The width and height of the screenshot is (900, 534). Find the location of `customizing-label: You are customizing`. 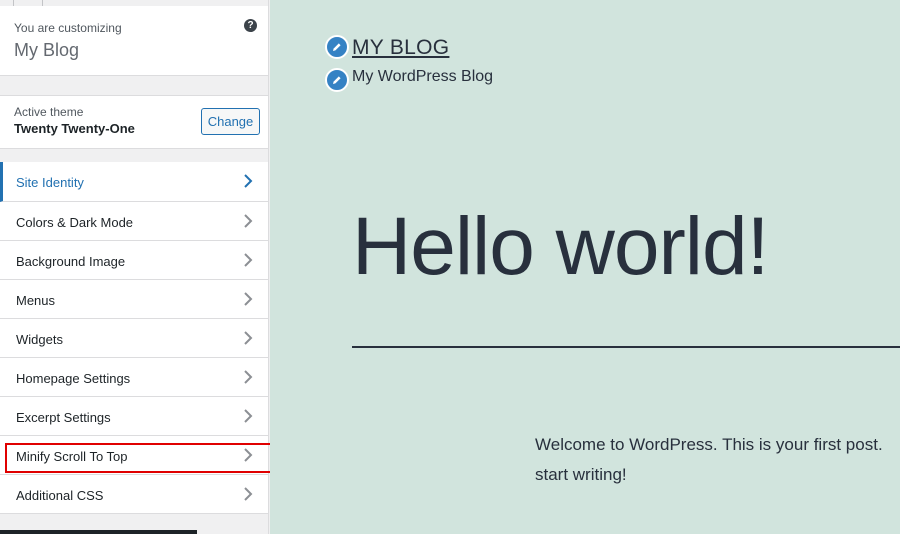

customizing-label: You are customizing is located at coordinates (68, 28).